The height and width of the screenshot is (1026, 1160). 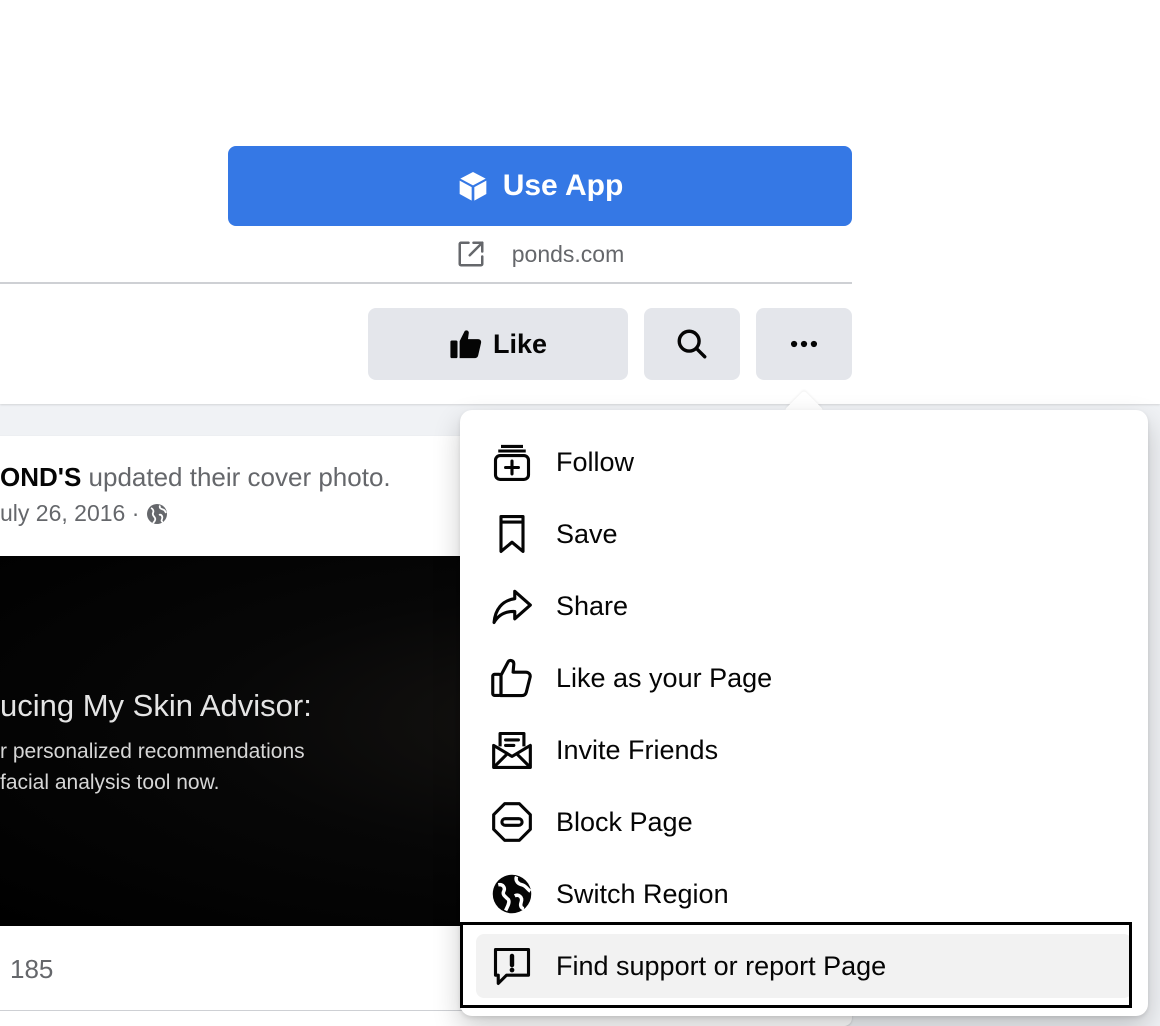 What do you see at coordinates (473, 186) in the screenshot?
I see `cube-icon` at bounding box center [473, 186].